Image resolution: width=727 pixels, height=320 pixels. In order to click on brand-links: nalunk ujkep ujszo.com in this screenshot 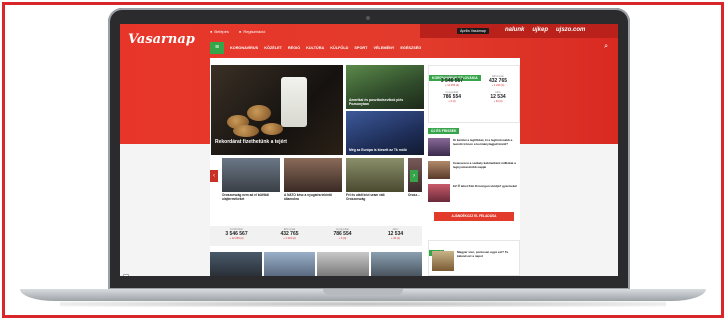, I will do `click(545, 30)`.